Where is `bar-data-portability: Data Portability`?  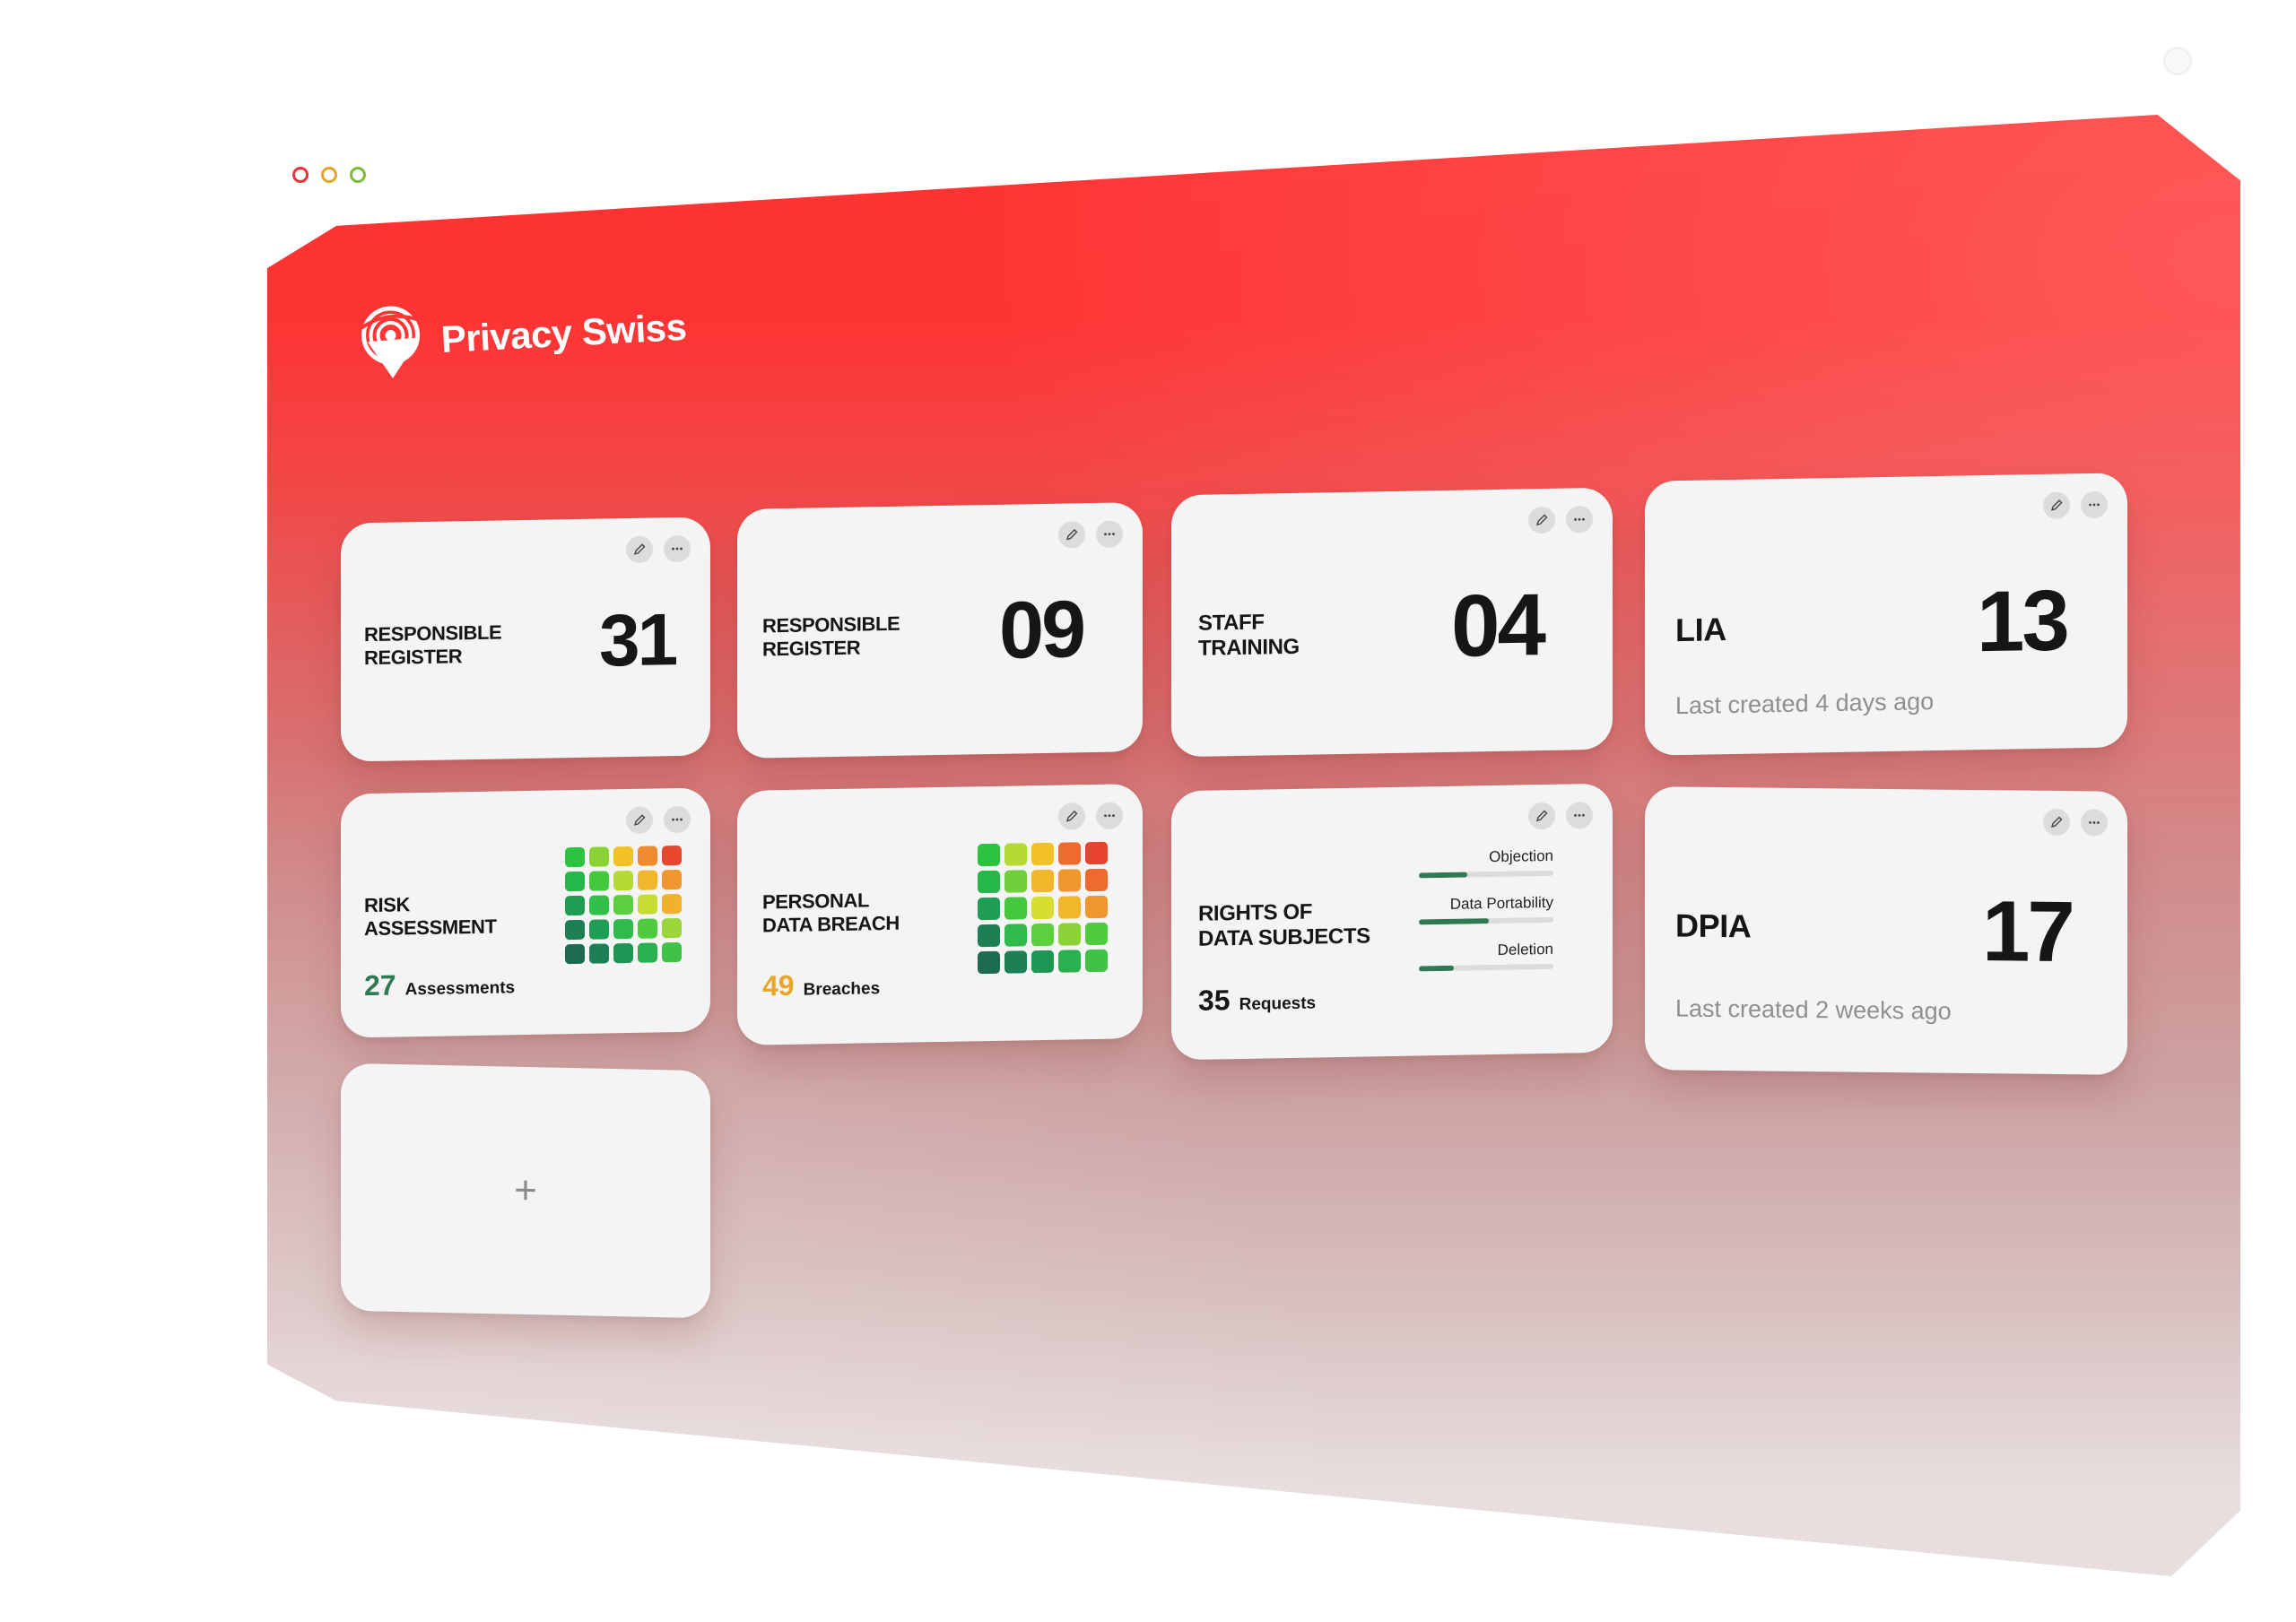 bar-data-portability: Data Portability is located at coordinates (1486, 909).